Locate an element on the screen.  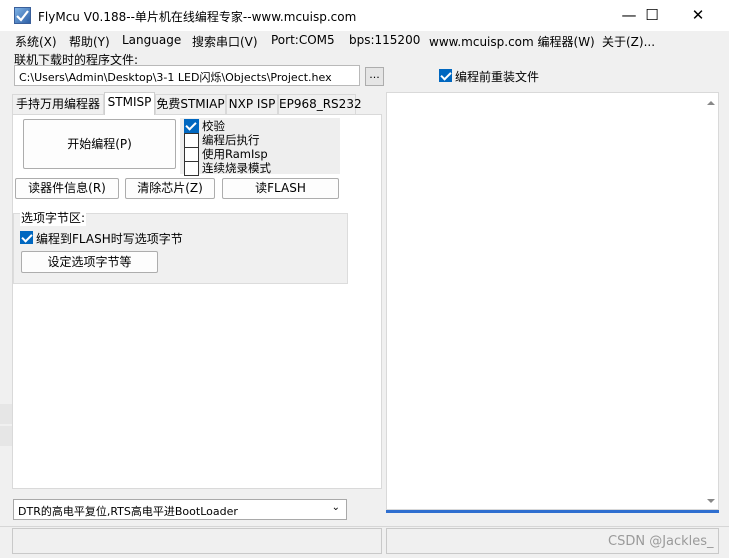
scroll-up-arrow-icon is located at coordinates (711, 103).